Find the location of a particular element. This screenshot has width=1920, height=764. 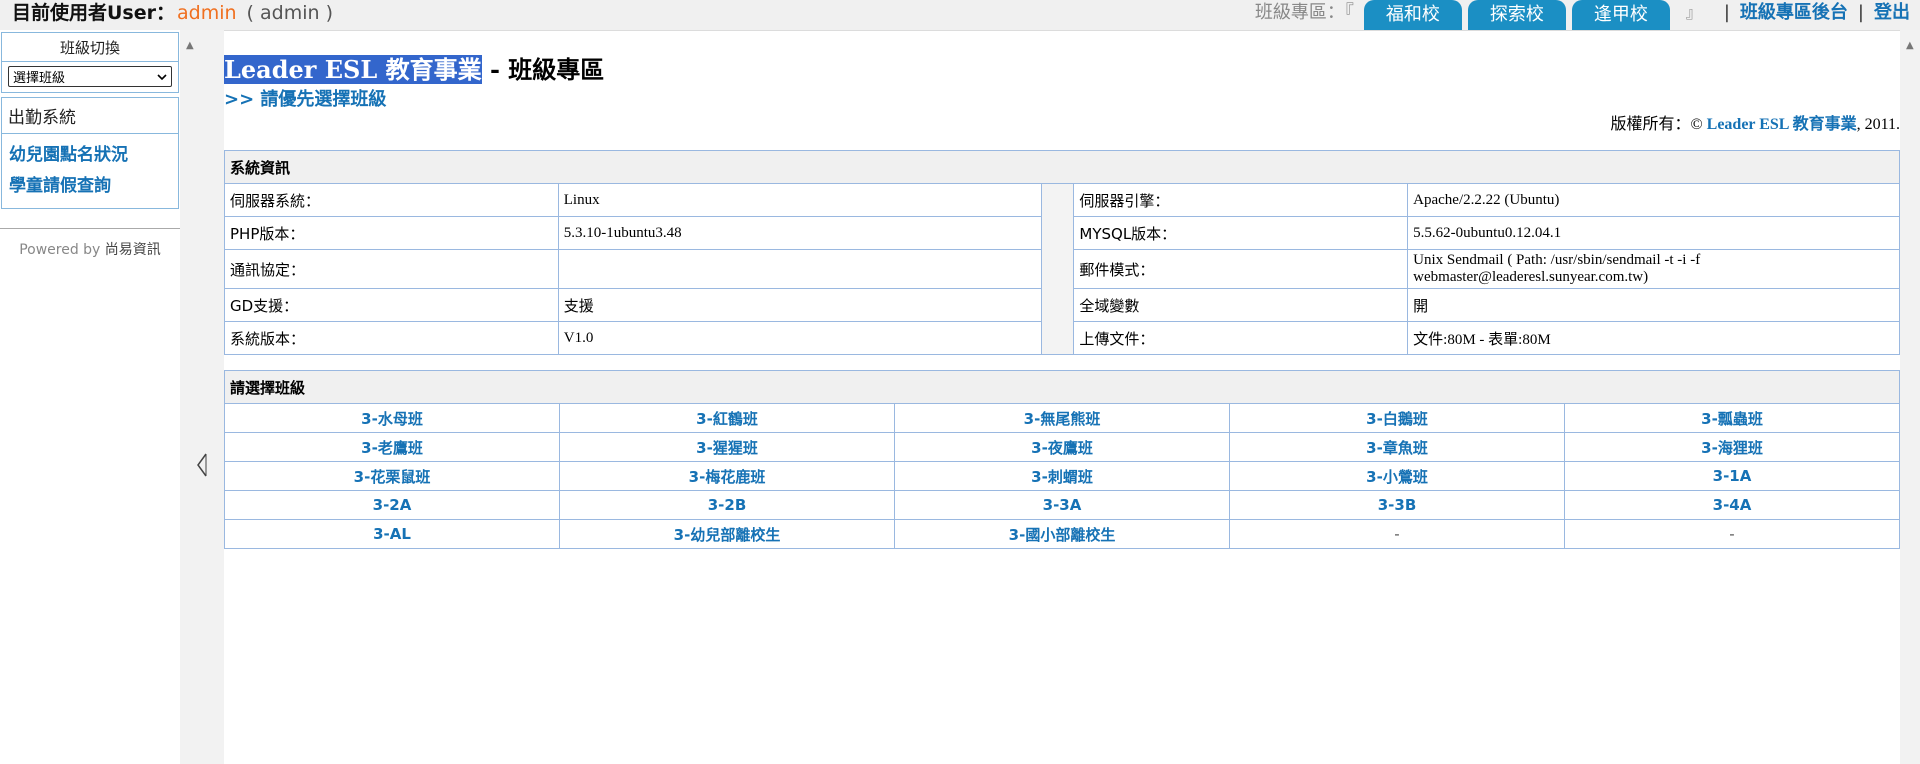

class-link: 3-1A is located at coordinates (1732, 476).